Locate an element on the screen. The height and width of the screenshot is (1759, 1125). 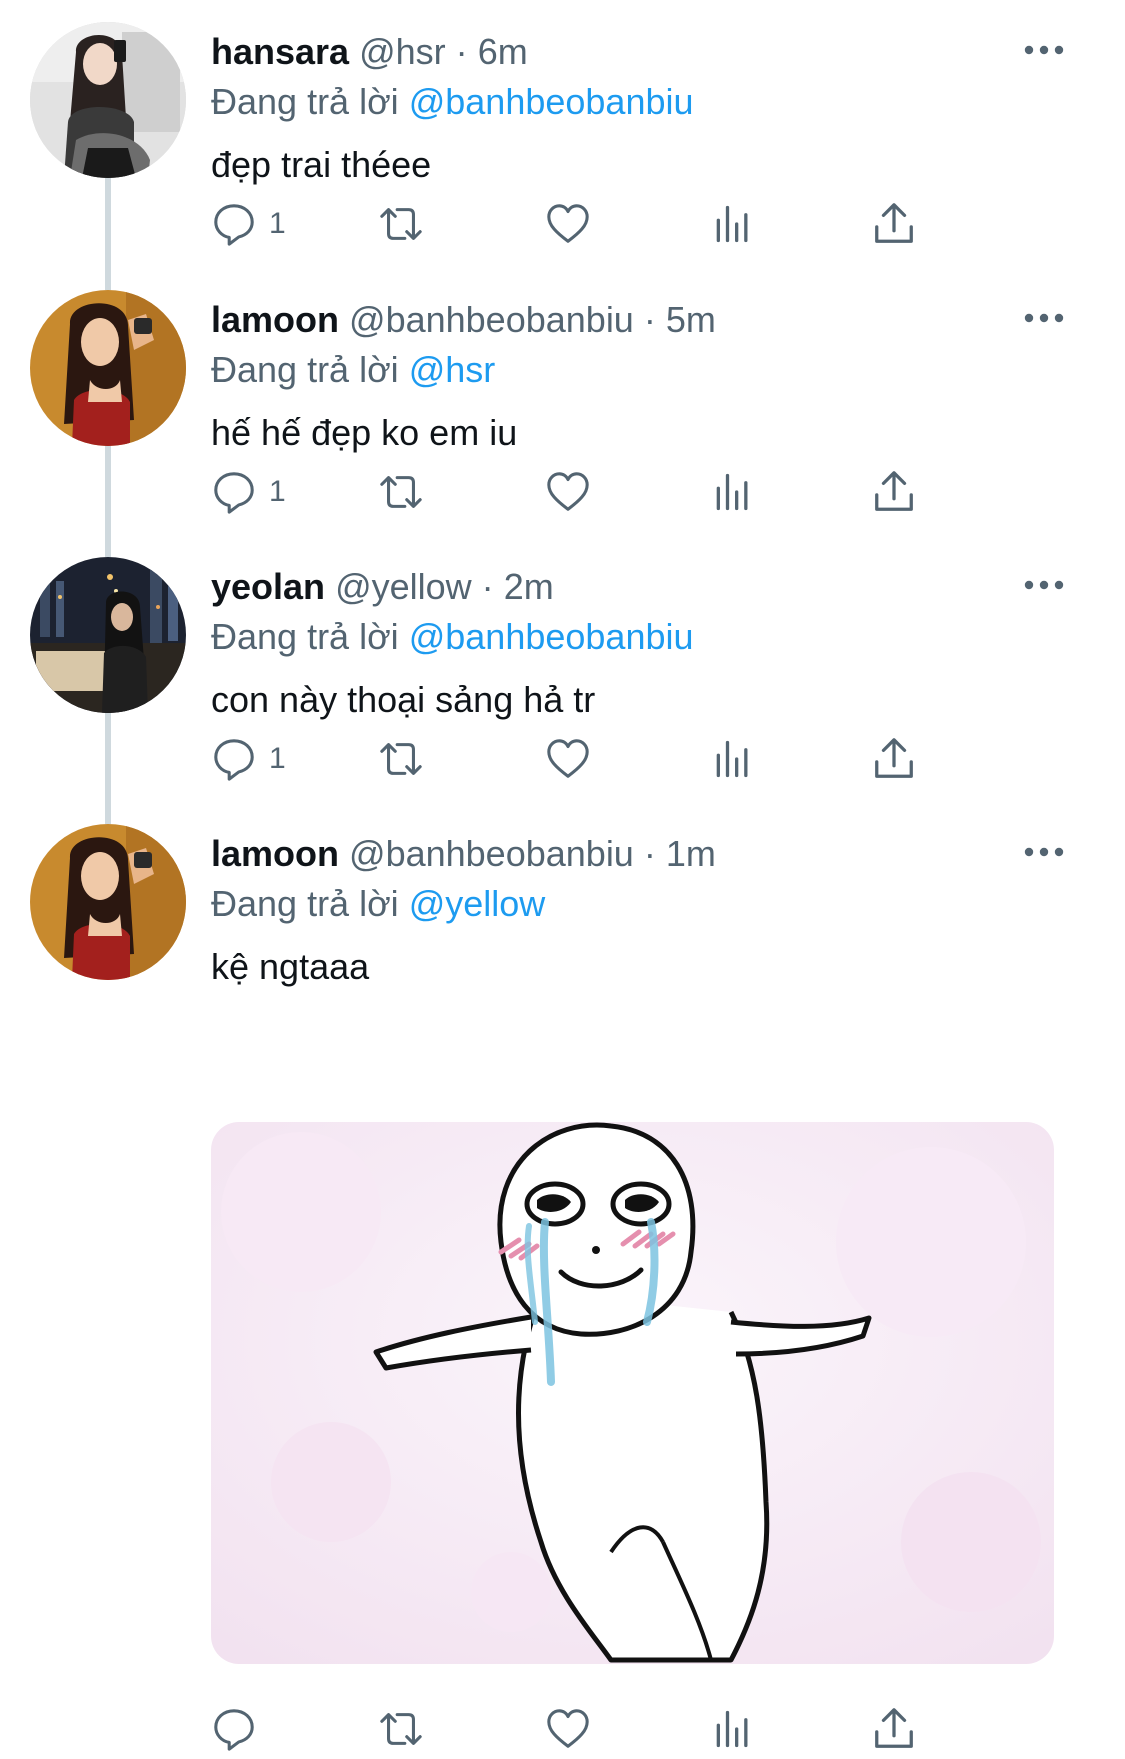
tweet-header: lamoon @banhbeobanbiu · 5m is located at coordinates (593, 320).